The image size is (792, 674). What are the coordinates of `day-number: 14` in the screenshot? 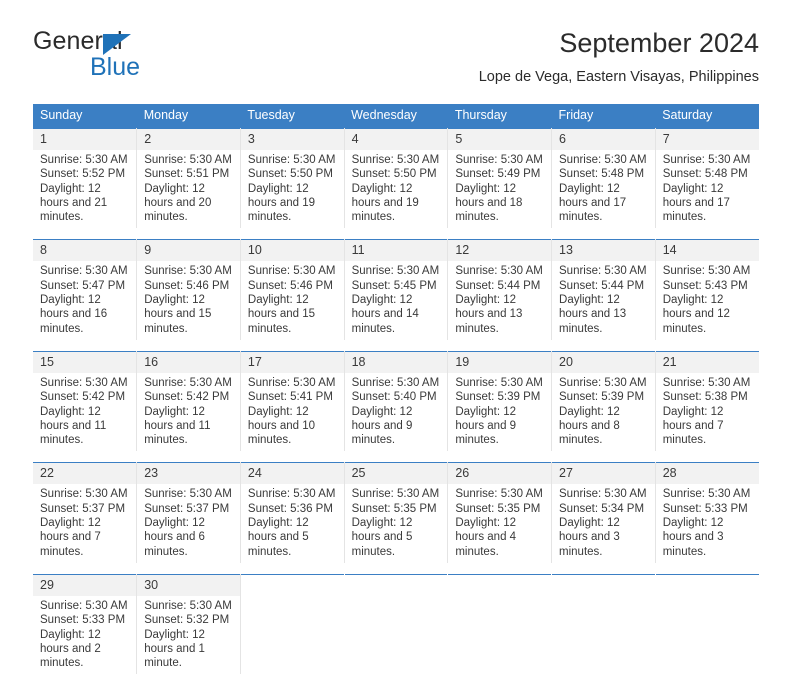 It's located at (707, 251).